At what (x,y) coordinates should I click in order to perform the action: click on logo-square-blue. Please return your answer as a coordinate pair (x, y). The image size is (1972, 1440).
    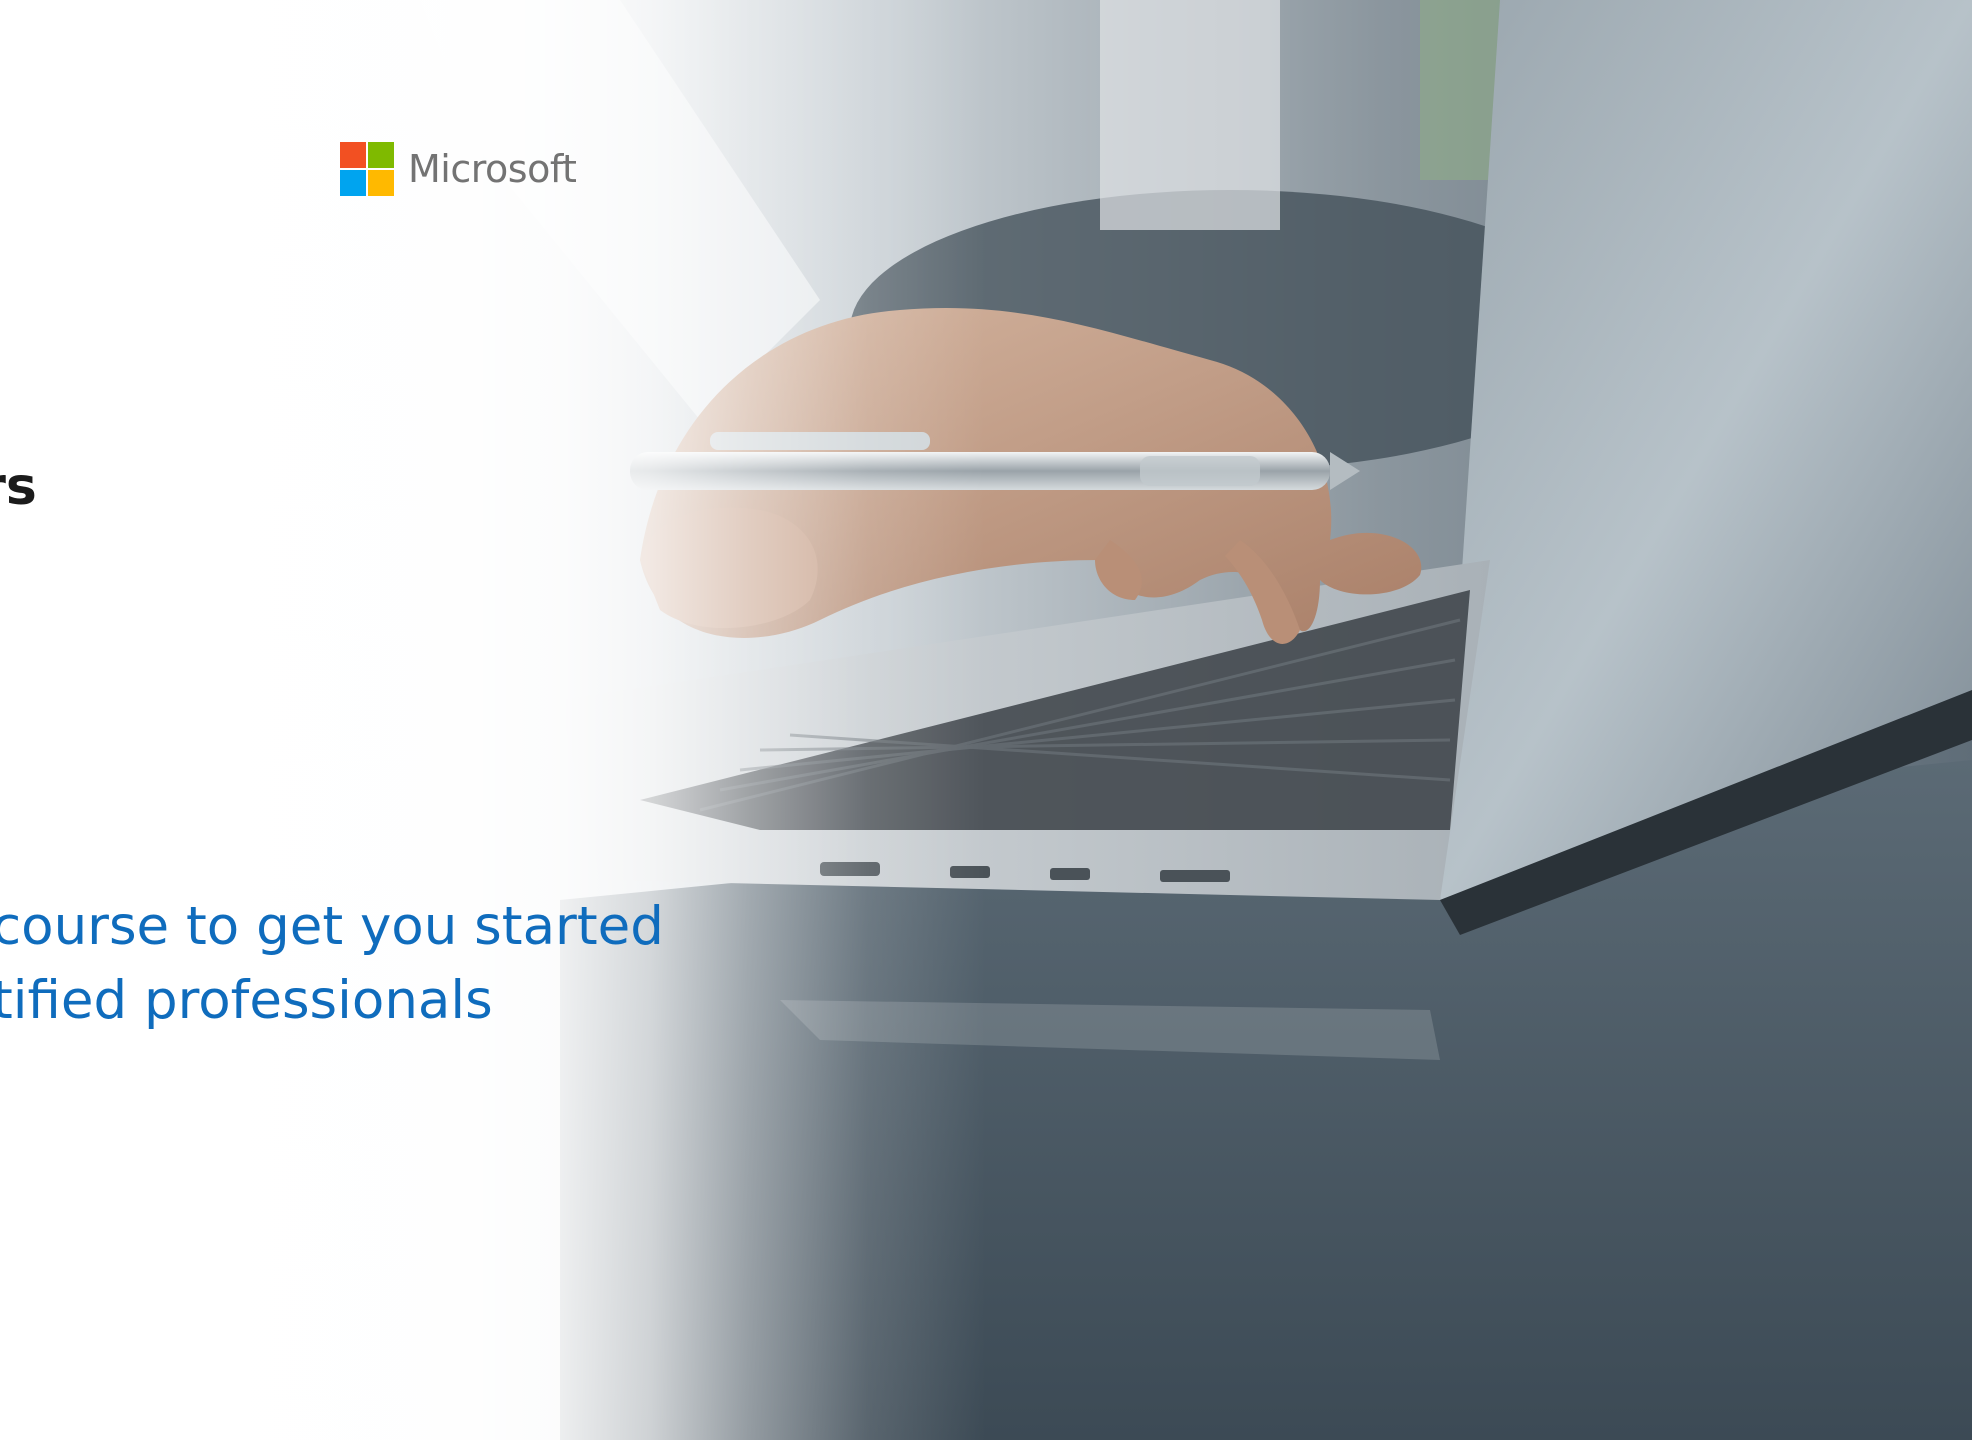
    Looking at the image, I should click on (353, 183).